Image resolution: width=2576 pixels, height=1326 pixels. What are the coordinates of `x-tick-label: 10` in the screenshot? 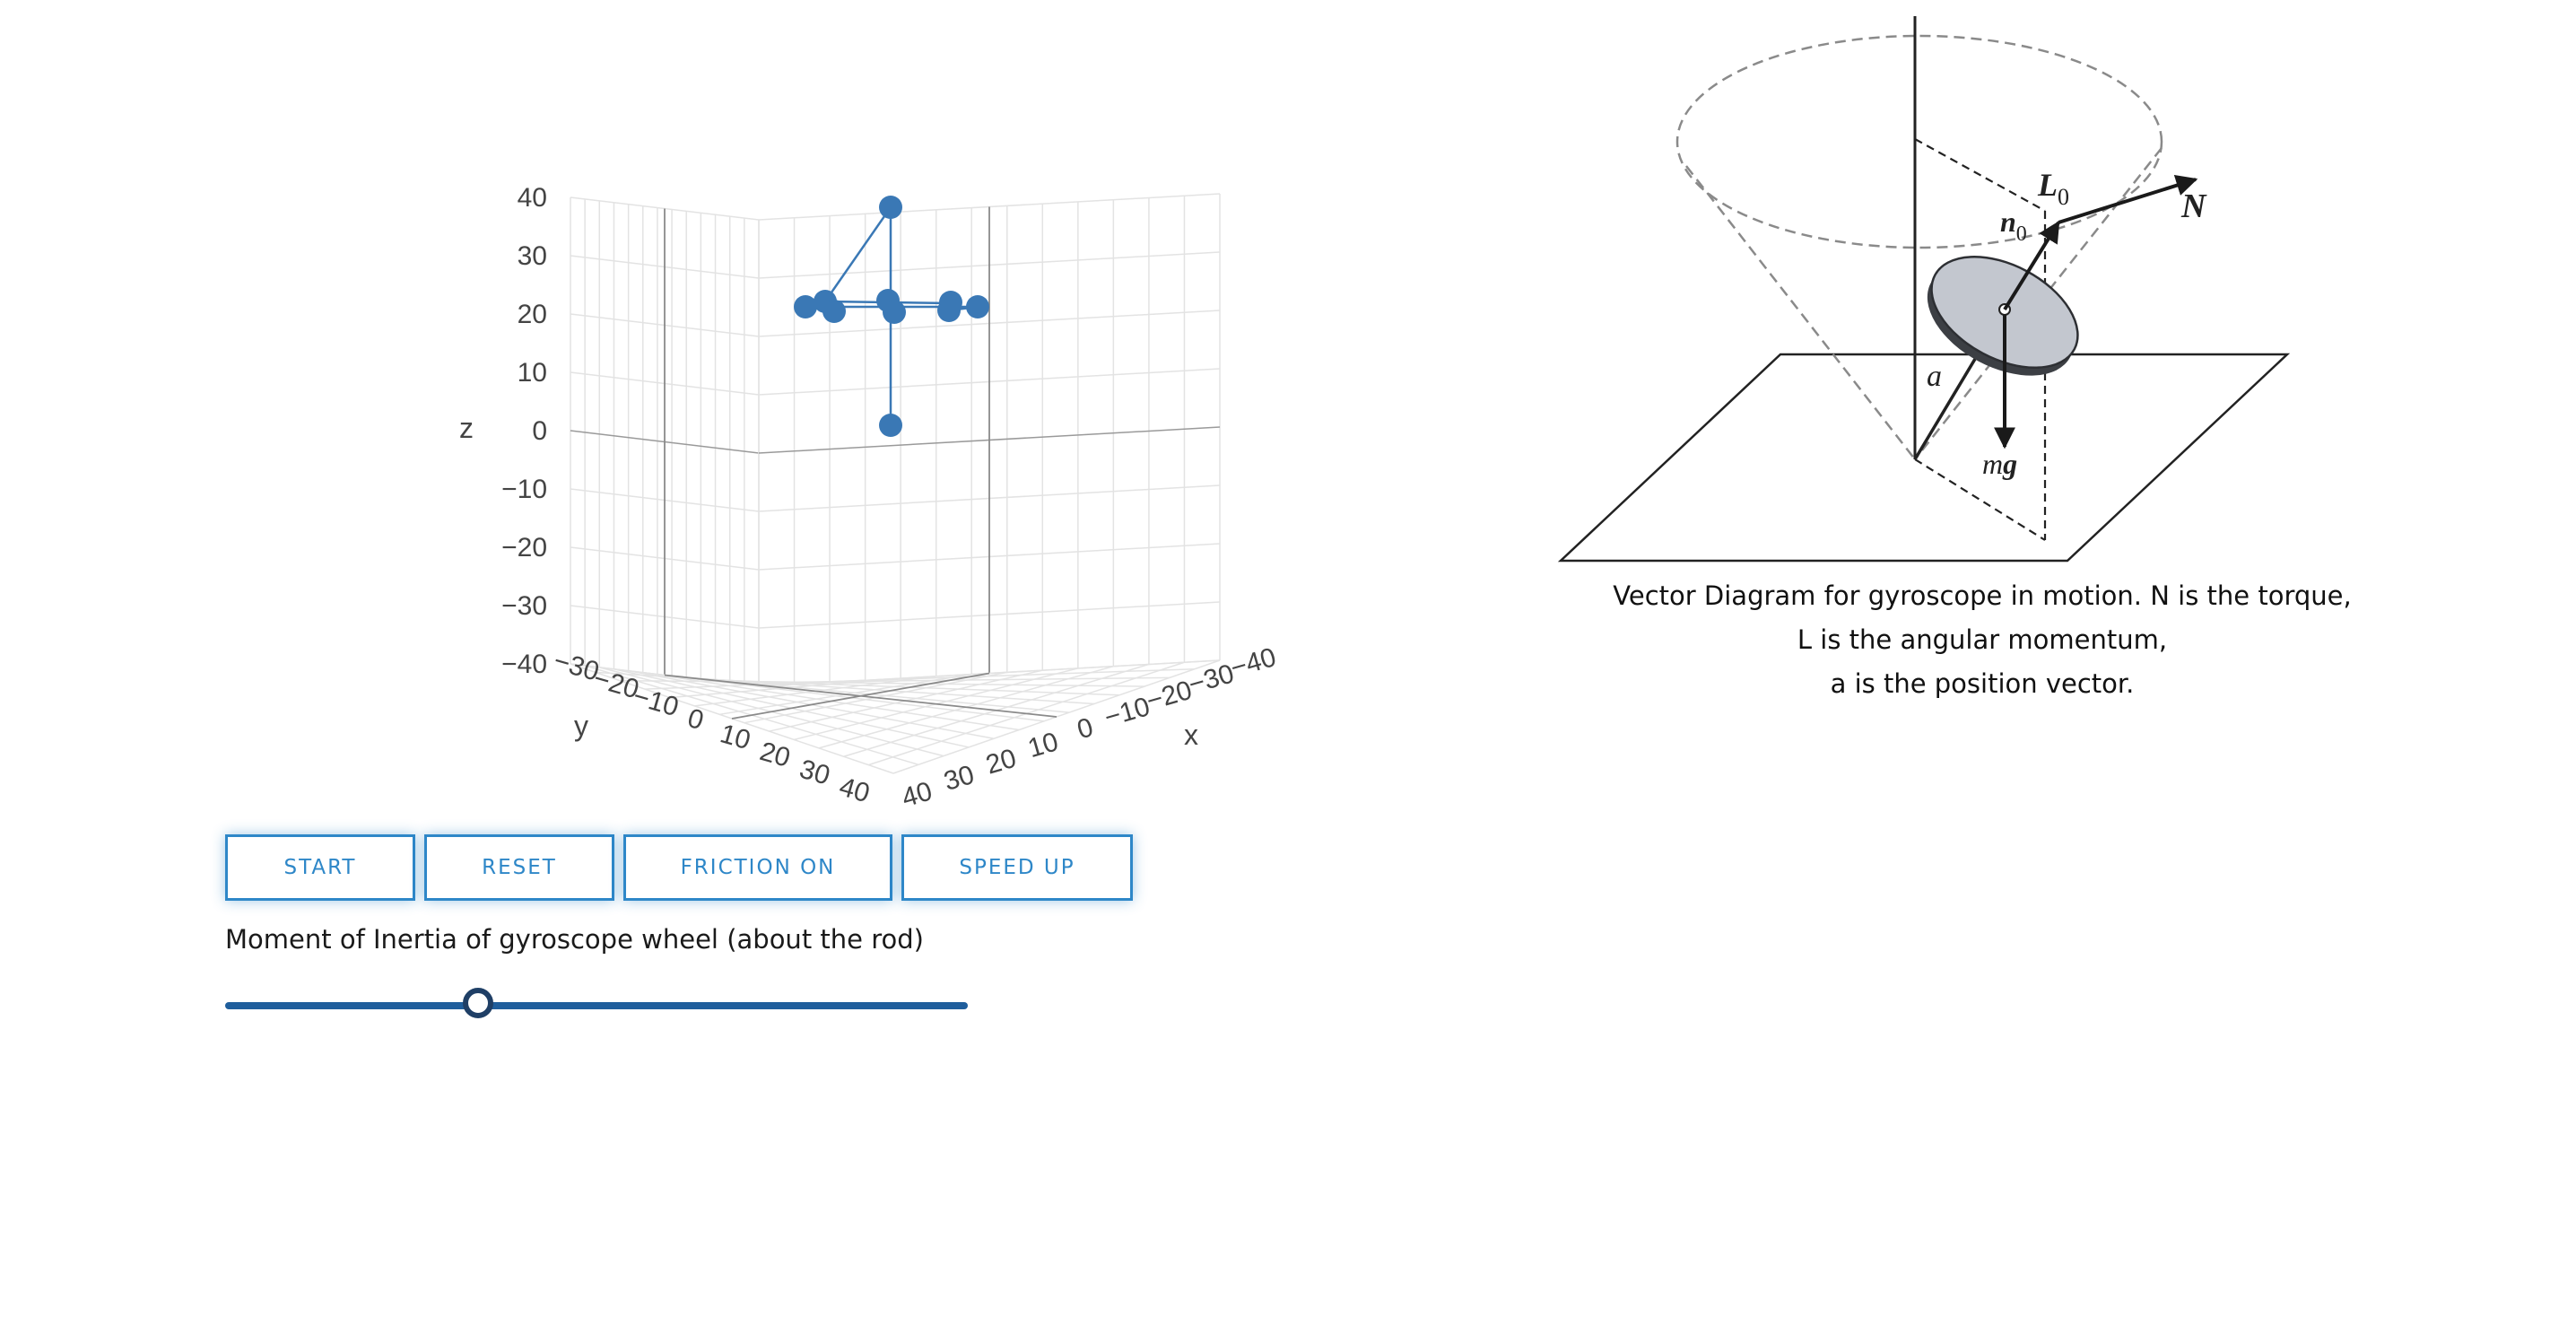 It's located at (1042, 745).